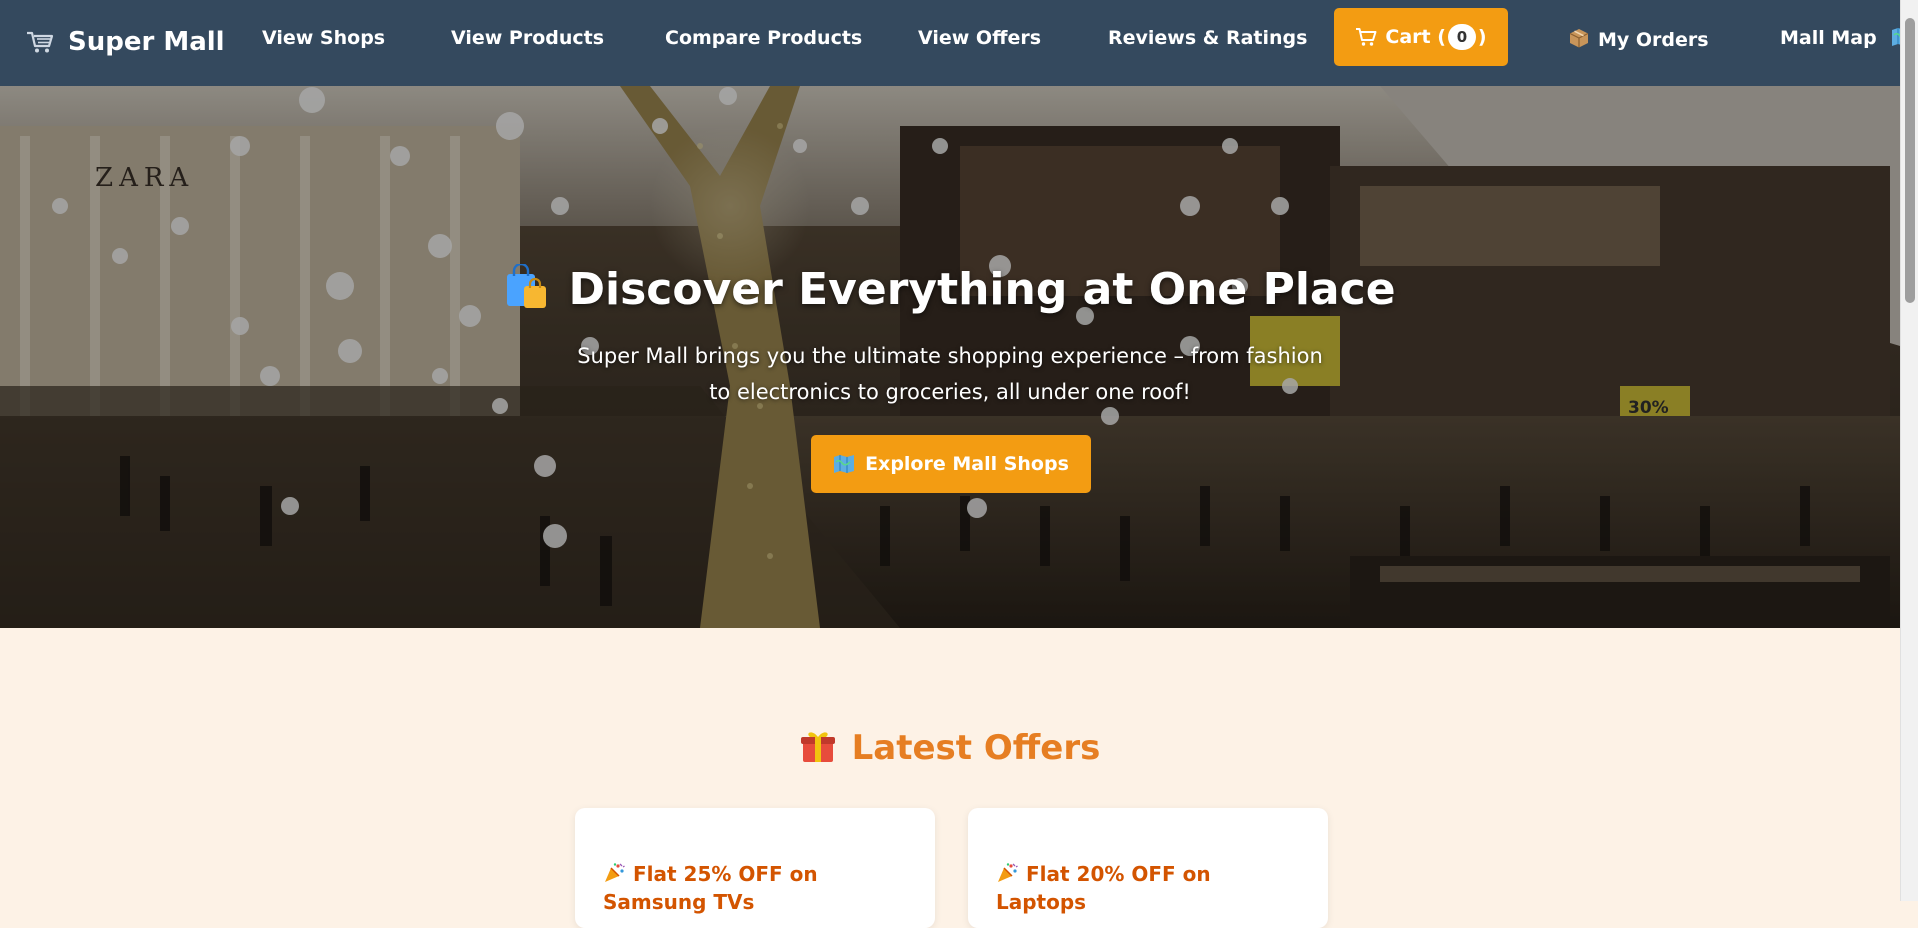  What do you see at coordinates (967, 464) in the screenshot?
I see `explore-mall-shops-label: Explore Mall Shops` at bounding box center [967, 464].